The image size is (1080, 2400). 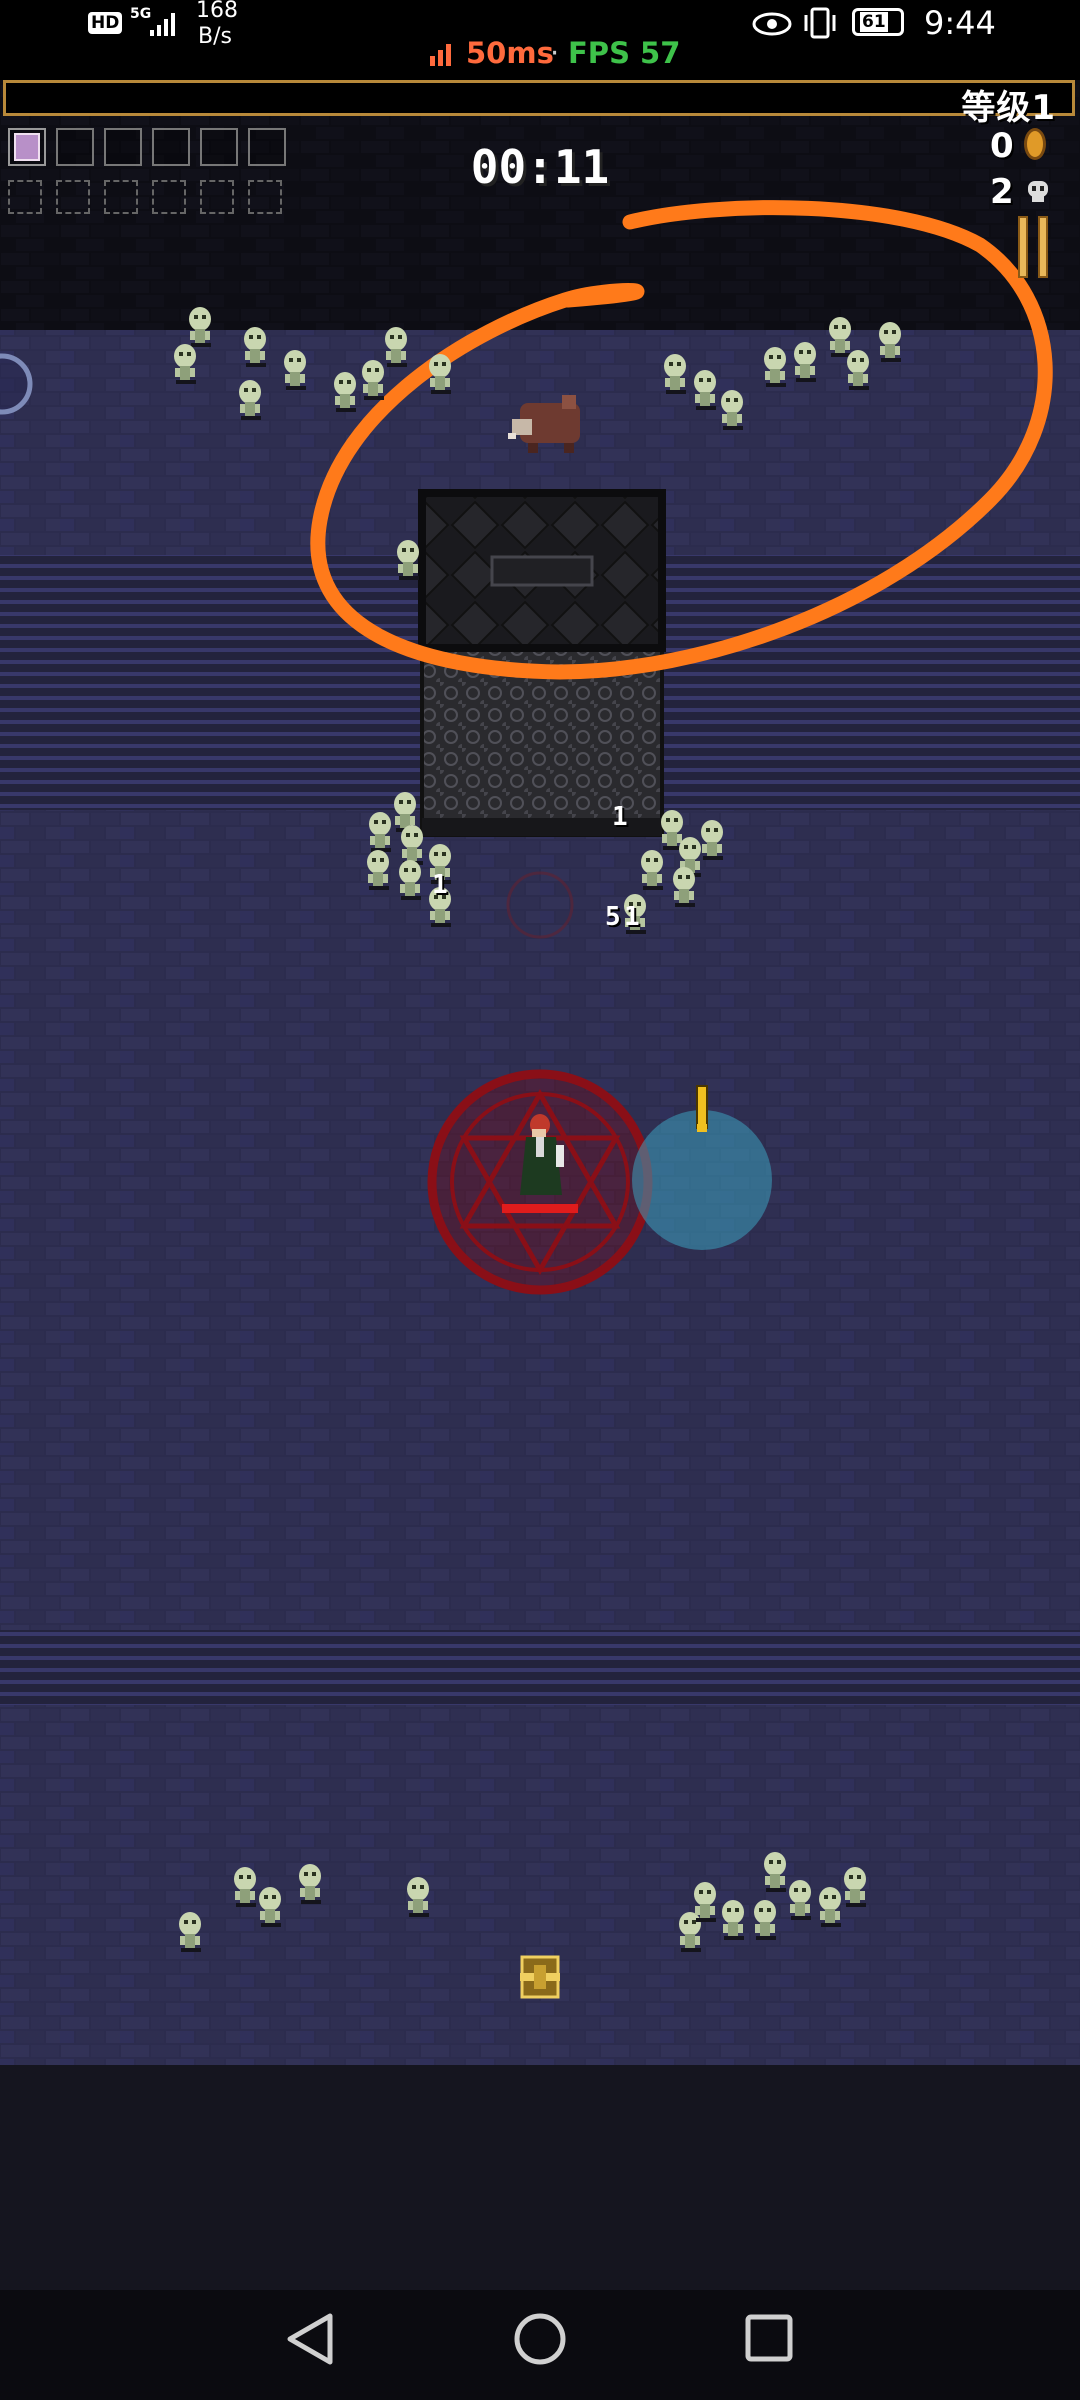 I want to click on alert-marker, so click(x=702, y=1107).